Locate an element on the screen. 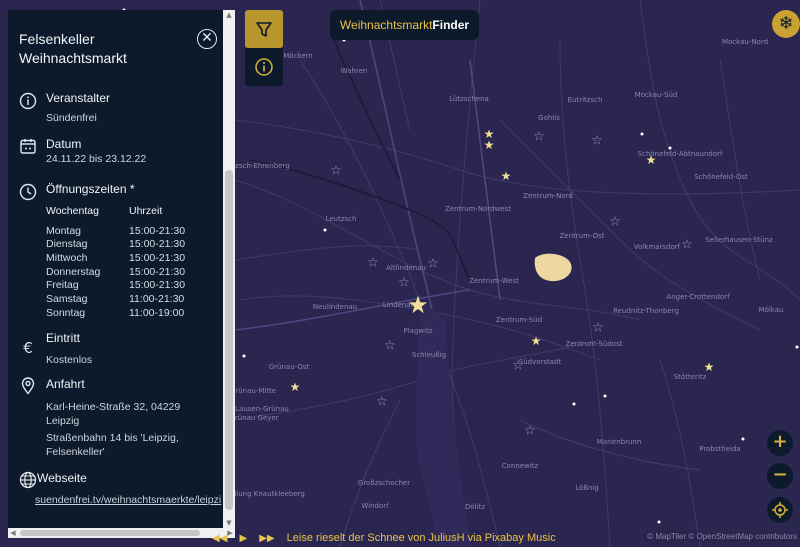  place-label: Plagwitz is located at coordinates (418, 331).